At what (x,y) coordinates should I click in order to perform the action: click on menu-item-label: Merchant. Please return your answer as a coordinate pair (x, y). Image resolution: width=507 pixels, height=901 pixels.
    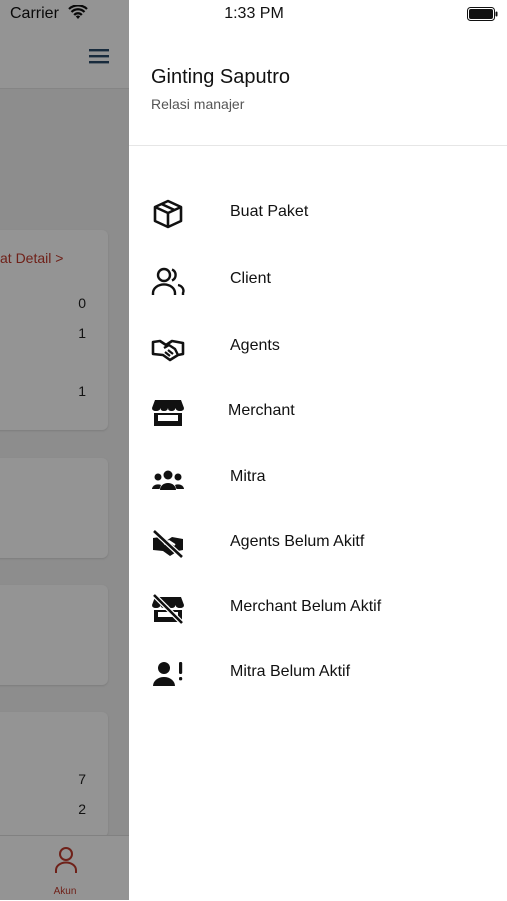
    Looking at the image, I should click on (261, 410).